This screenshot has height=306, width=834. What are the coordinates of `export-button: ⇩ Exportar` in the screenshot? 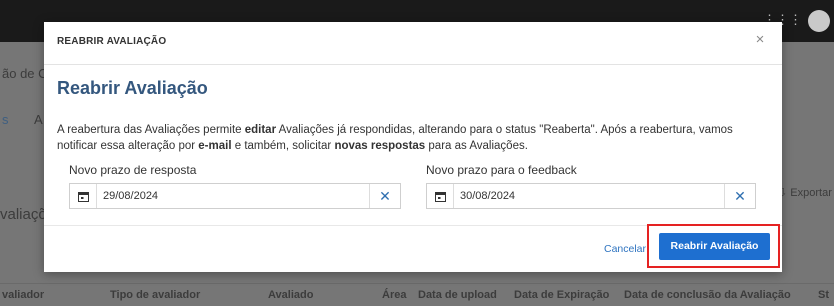 It's located at (805, 192).